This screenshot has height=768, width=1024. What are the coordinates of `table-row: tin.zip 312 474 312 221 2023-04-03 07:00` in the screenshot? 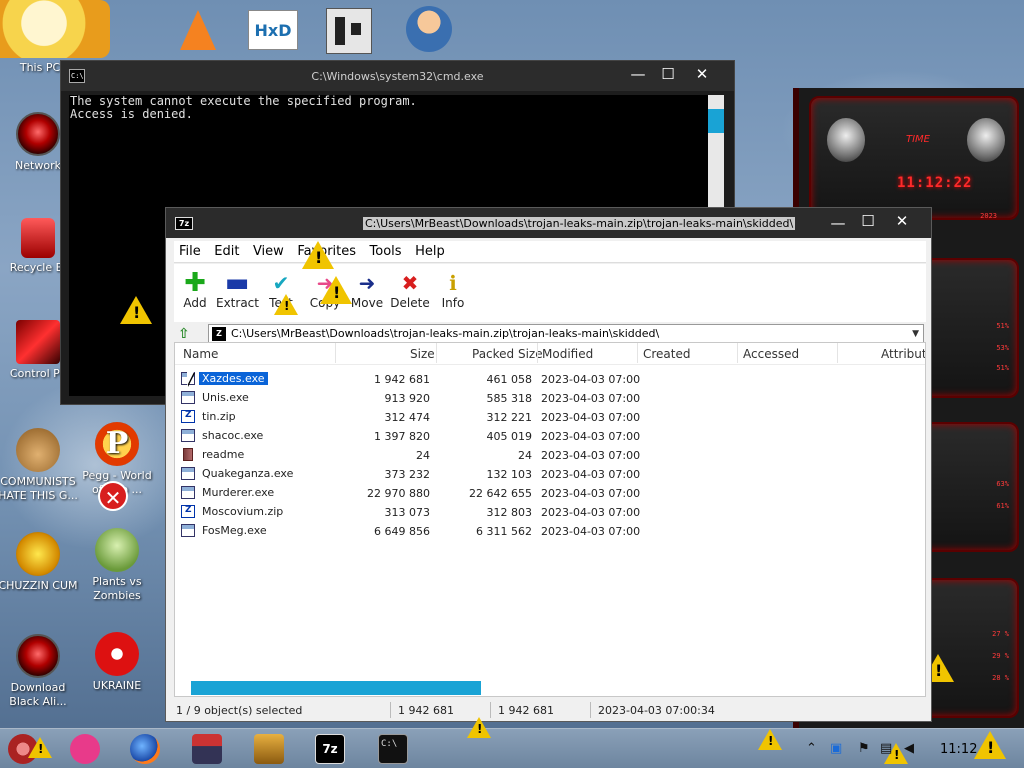 It's located at (550, 417).